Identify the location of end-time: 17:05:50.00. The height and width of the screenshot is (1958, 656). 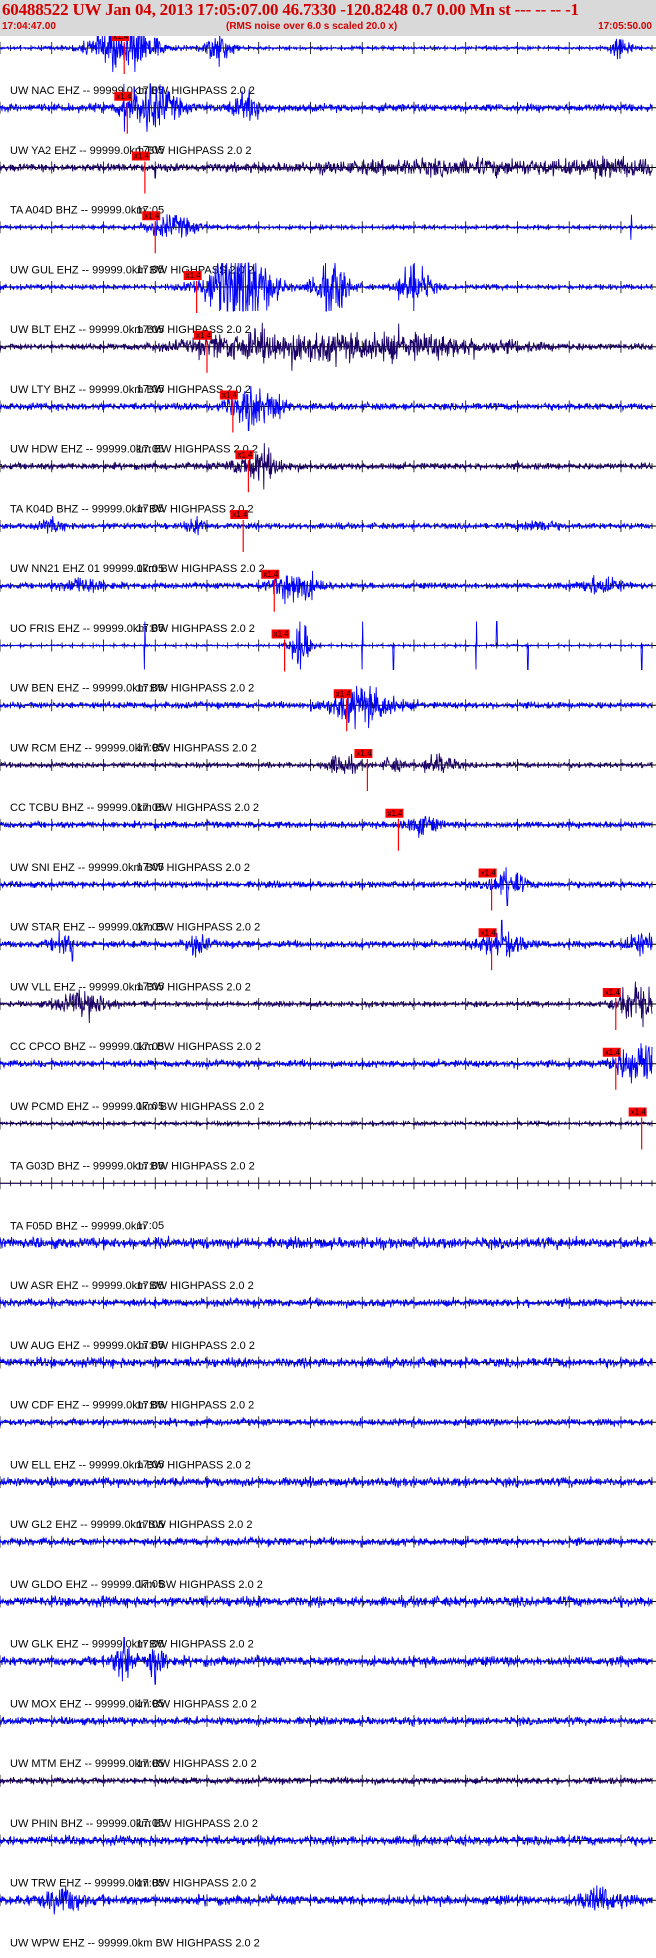
(625, 26).